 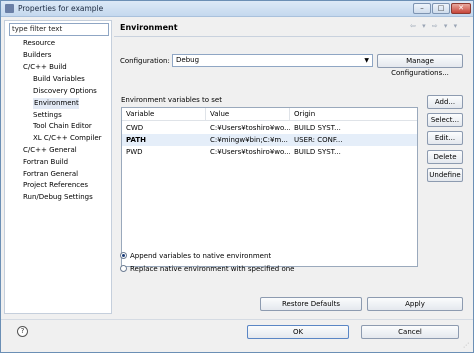 I want to click on configuration-select: Debug ▼, so click(x=272, y=60).